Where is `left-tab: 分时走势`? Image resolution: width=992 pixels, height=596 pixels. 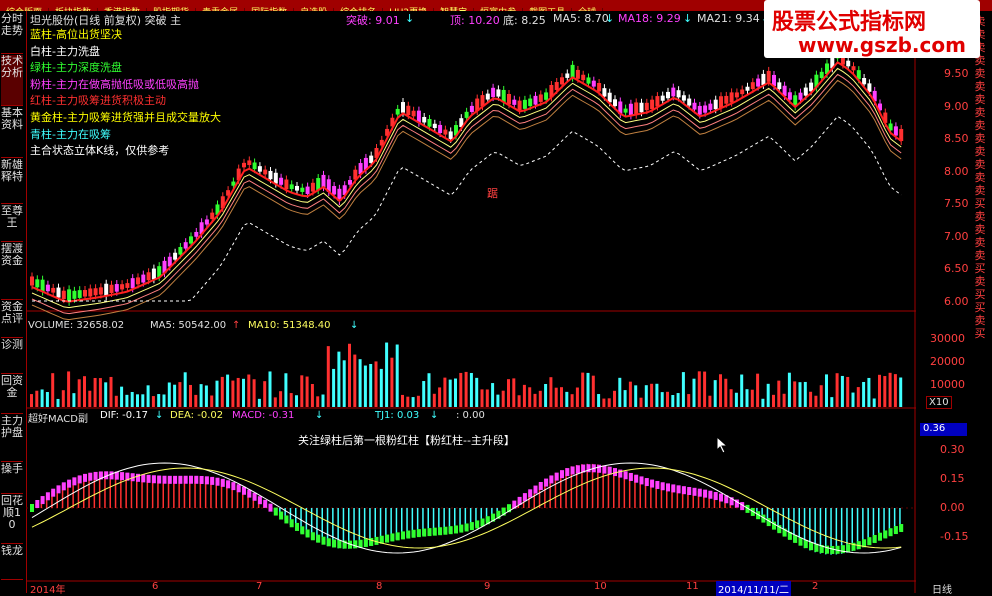
left-tab: 分时走势 is located at coordinates (12, 33).